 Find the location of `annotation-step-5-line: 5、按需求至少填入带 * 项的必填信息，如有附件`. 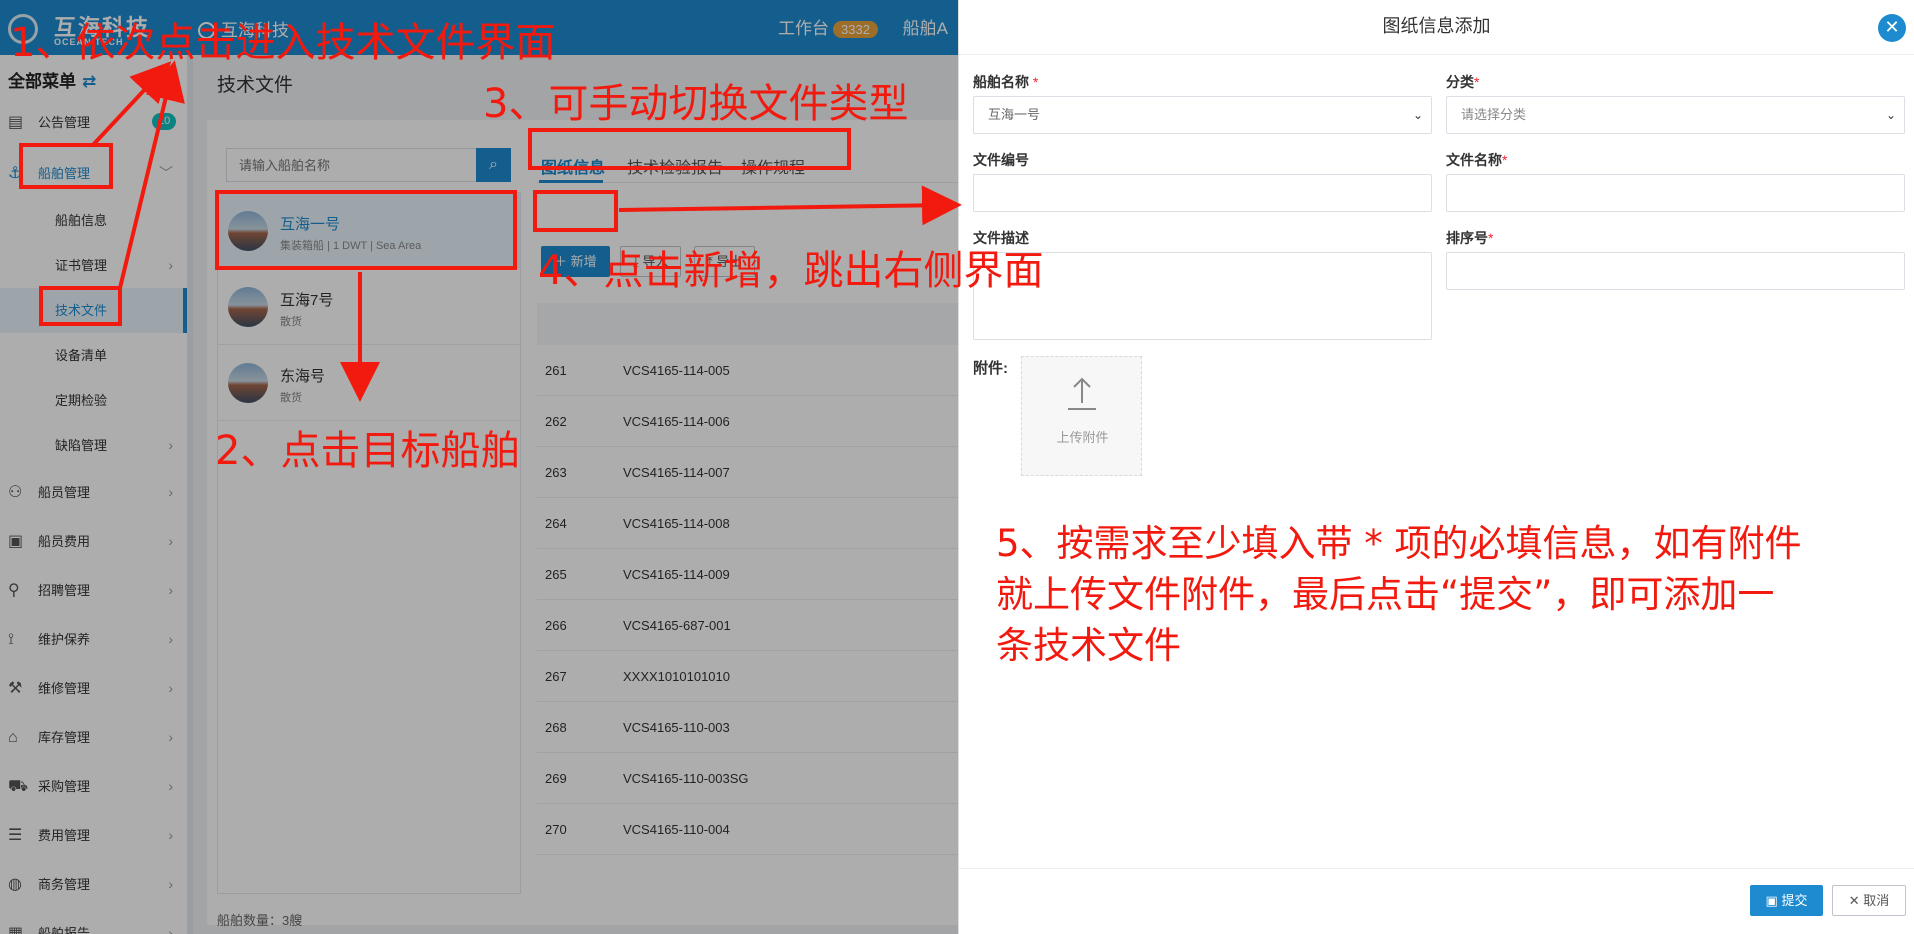

annotation-step-5-line: 5、按需求至少填入带 * 项的必填信息，如有附件 is located at coordinates (1399, 543).